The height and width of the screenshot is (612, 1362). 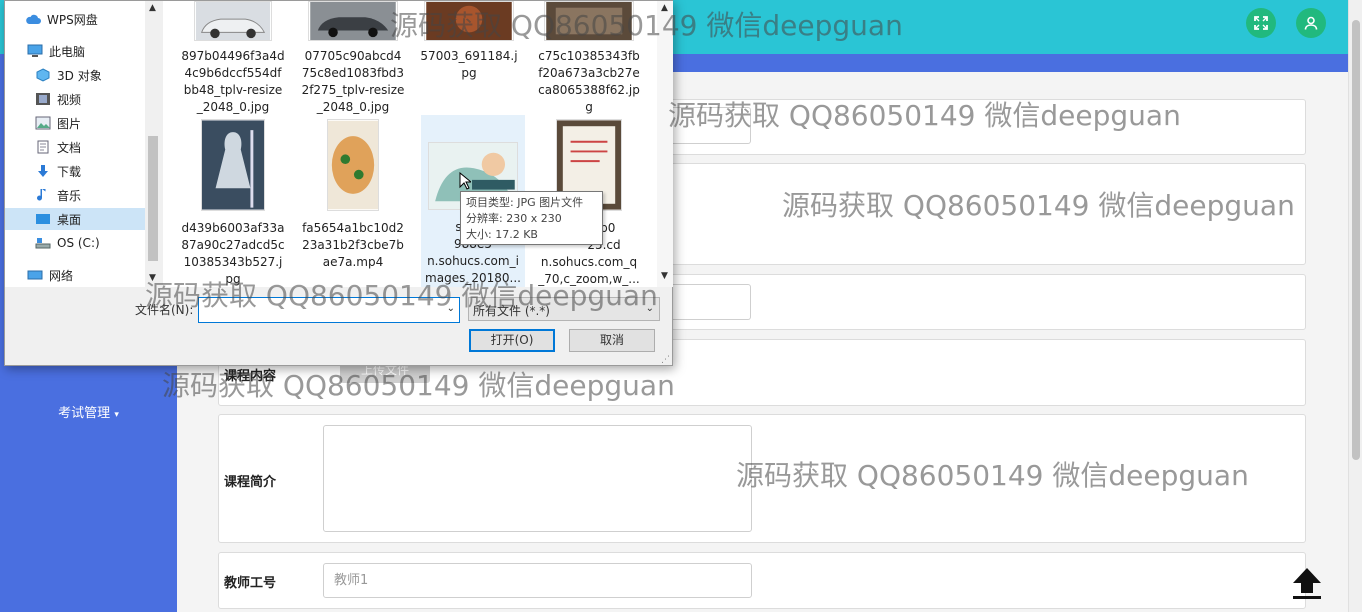 What do you see at coordinates (33, 19) in the screenshot?
I see `cloud-icon` at bounding box center [33, 19].